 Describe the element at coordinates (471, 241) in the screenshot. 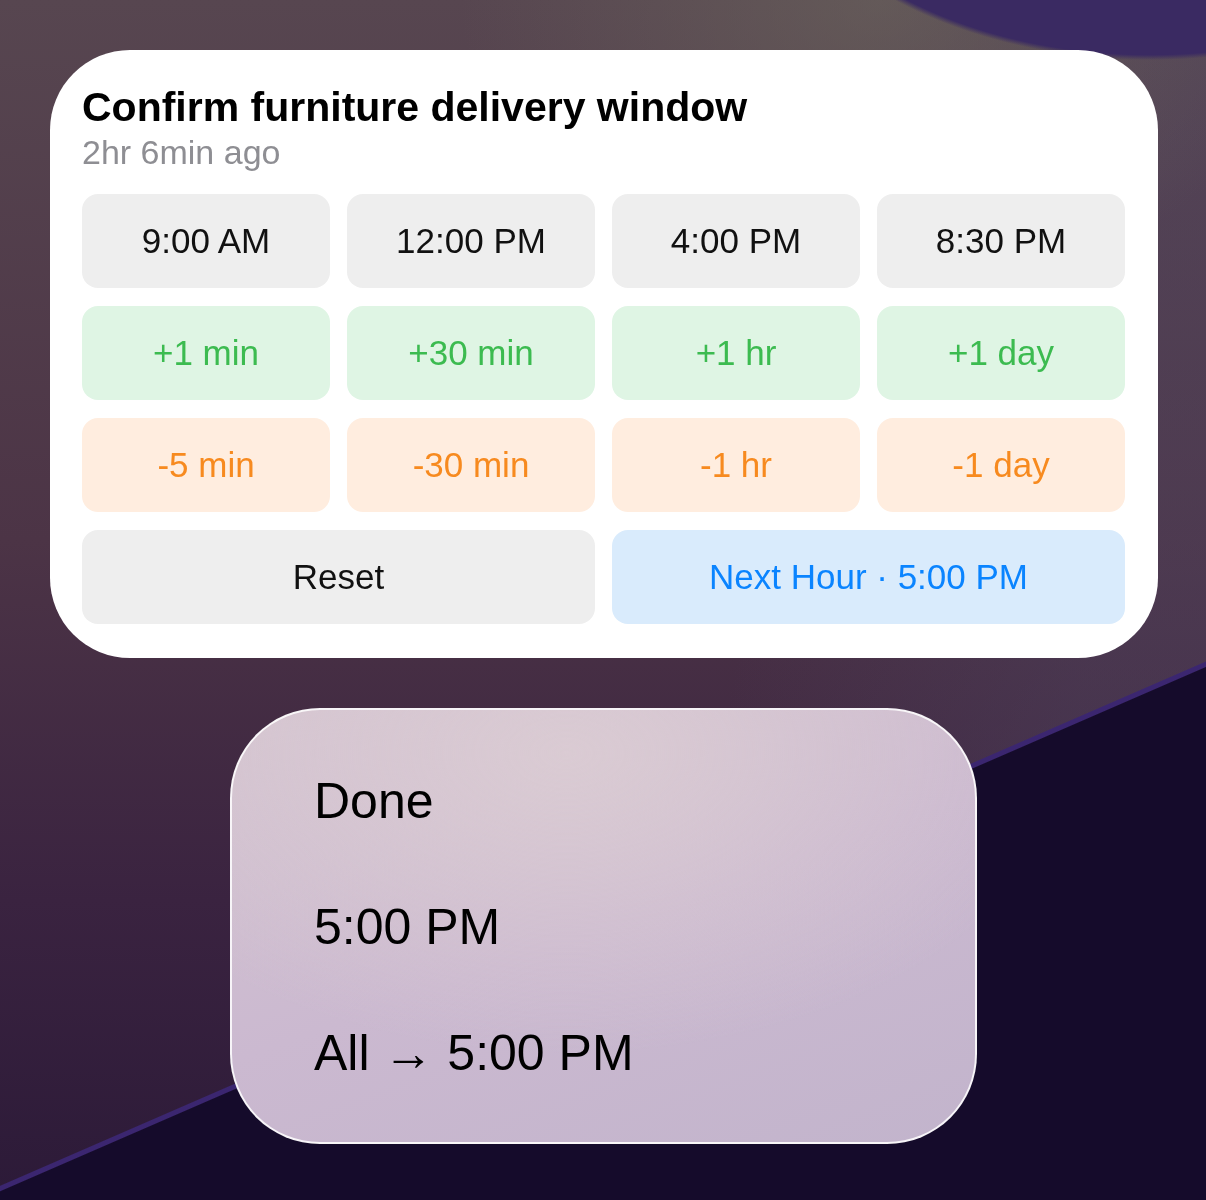

I see `time-preset-button: 12:00 PM` at that location.